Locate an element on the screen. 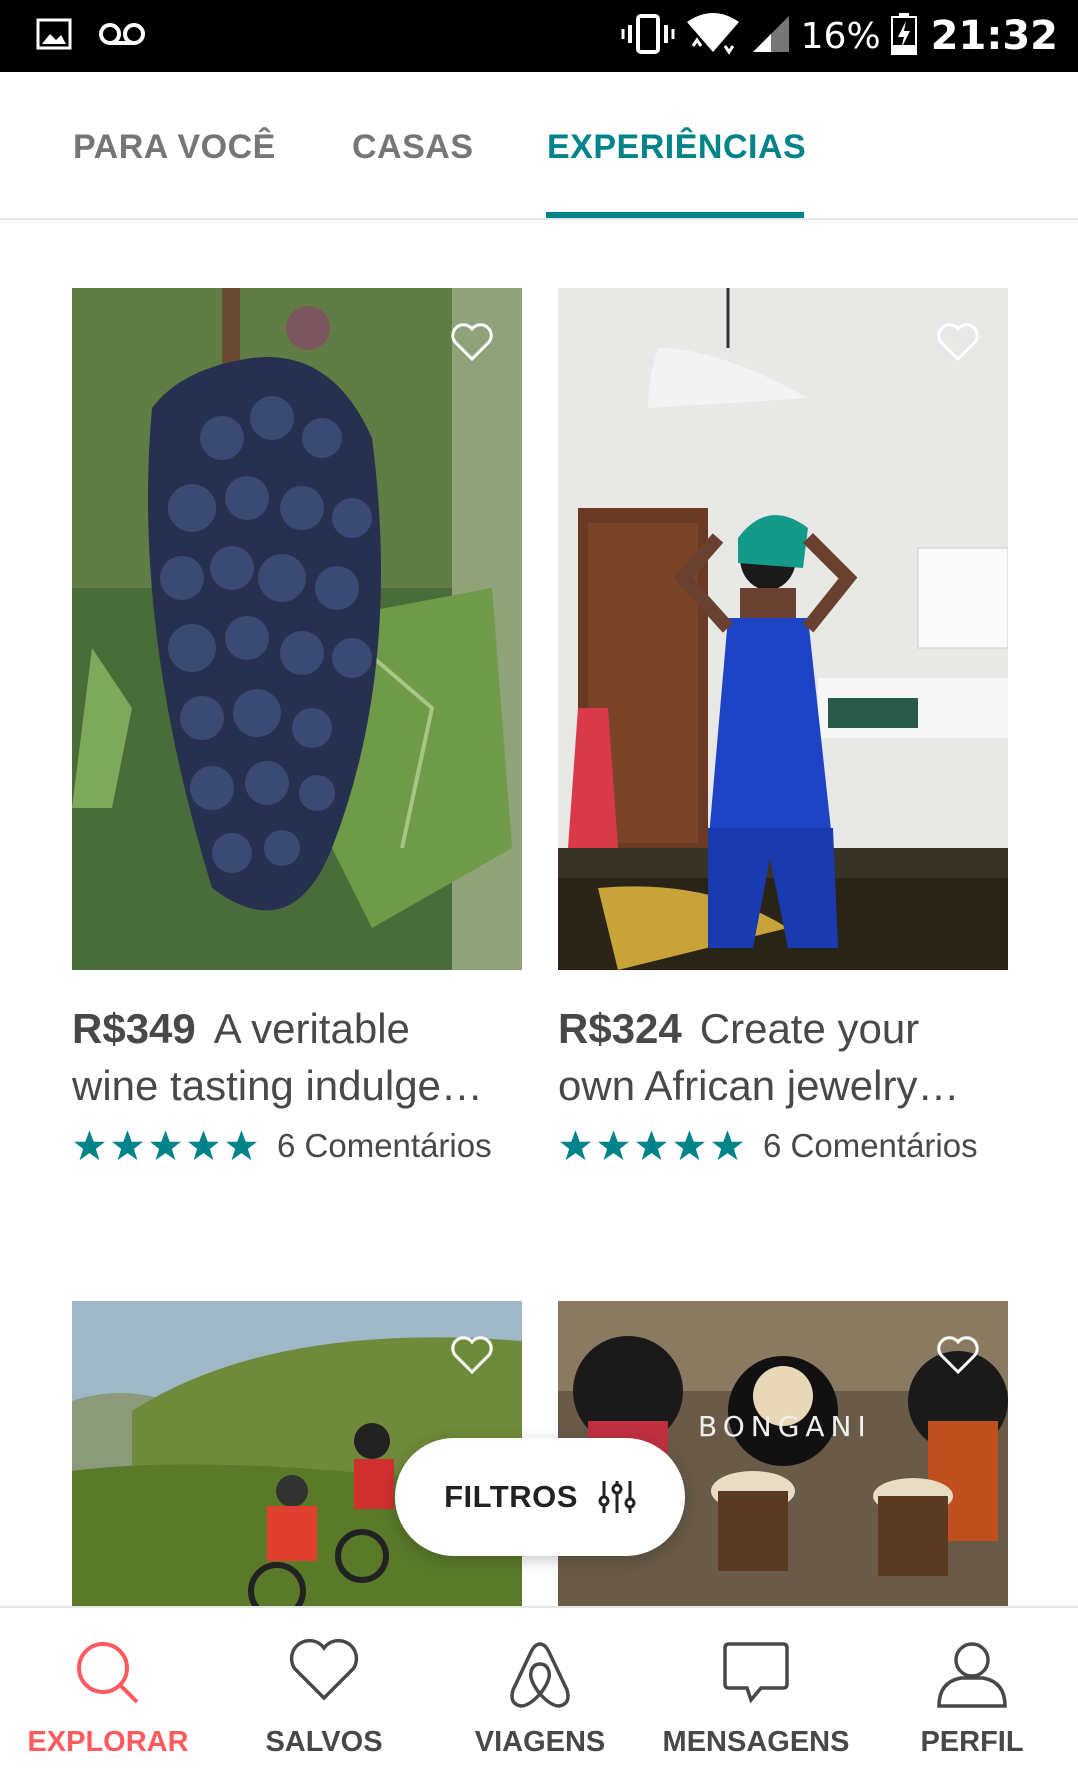  tab-casas: CASAS is located at coordinates (413, 147).